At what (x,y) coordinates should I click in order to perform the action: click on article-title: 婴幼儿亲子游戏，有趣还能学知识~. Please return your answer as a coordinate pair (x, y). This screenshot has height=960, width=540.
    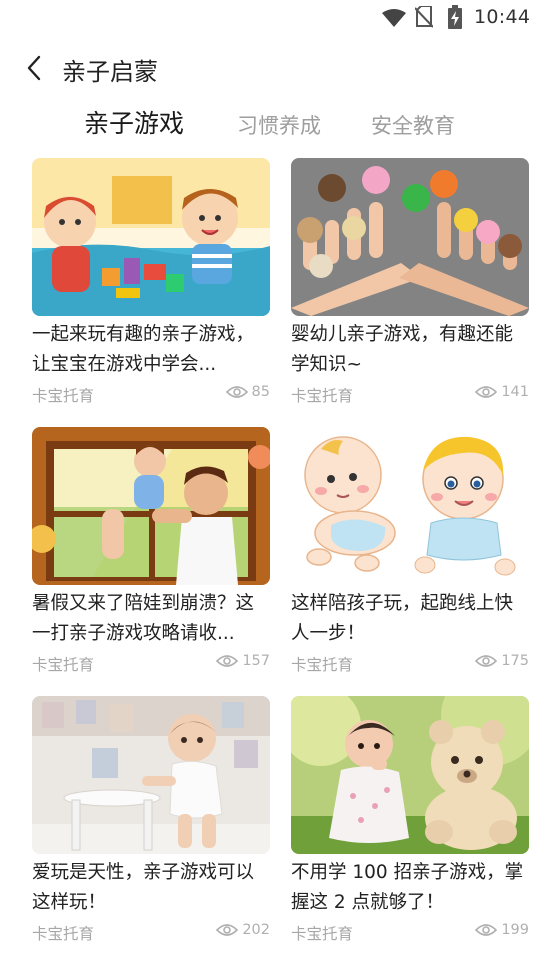
    Looking at the image, I should click on (402, 349).